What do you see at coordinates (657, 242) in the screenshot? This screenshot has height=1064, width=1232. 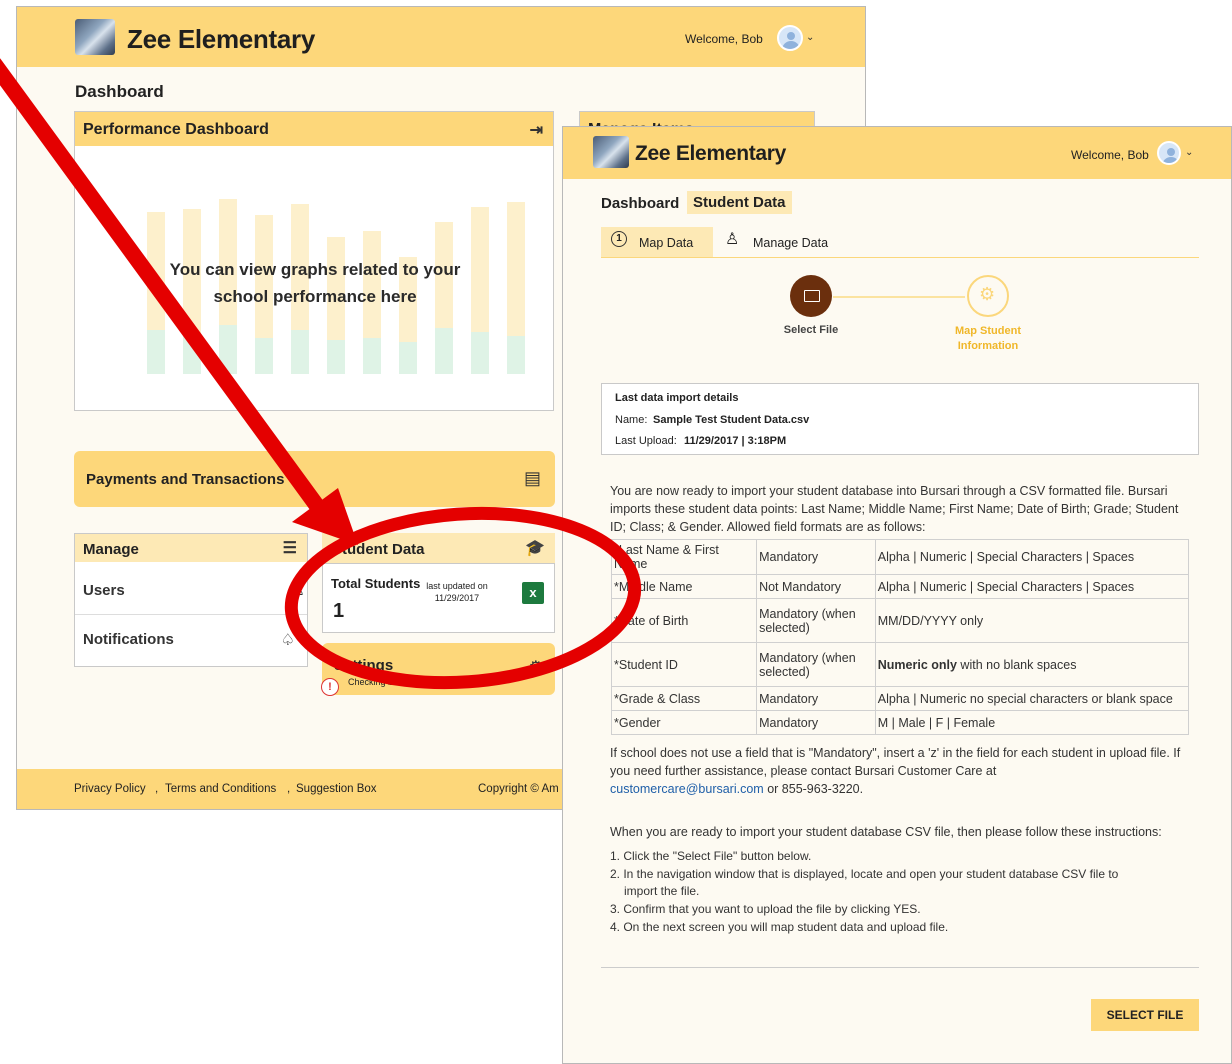 I see `tab-map-data: 1 Map Data` at bounding box center [657, 242].